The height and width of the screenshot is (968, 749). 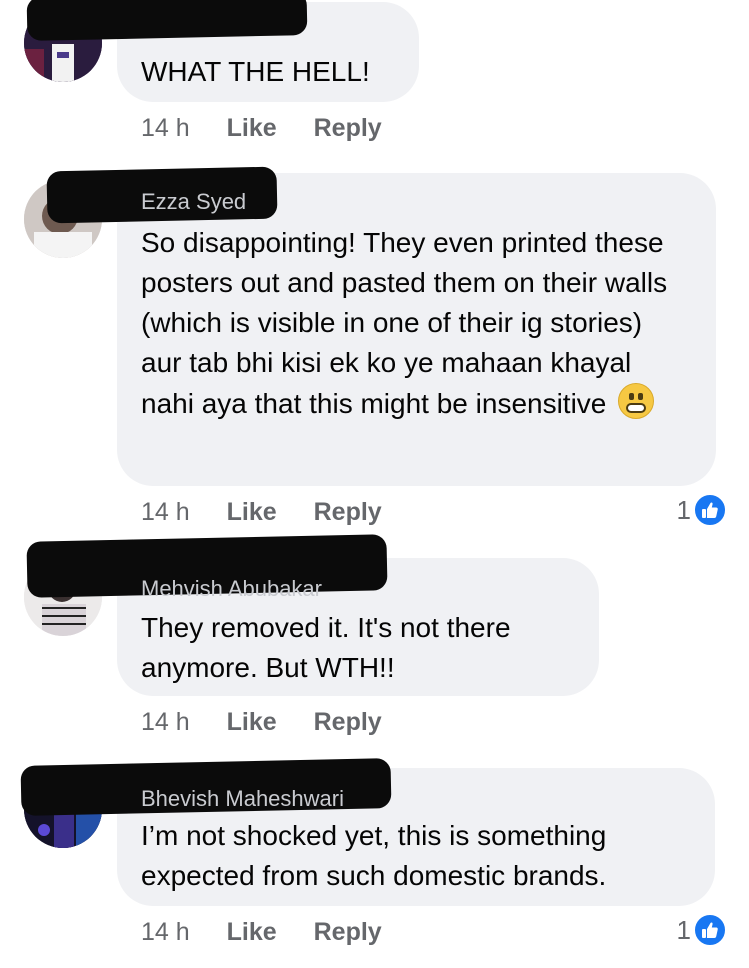 I want to click on comment-author: Bhevish Maheshwari, so click(x=242, y=799).